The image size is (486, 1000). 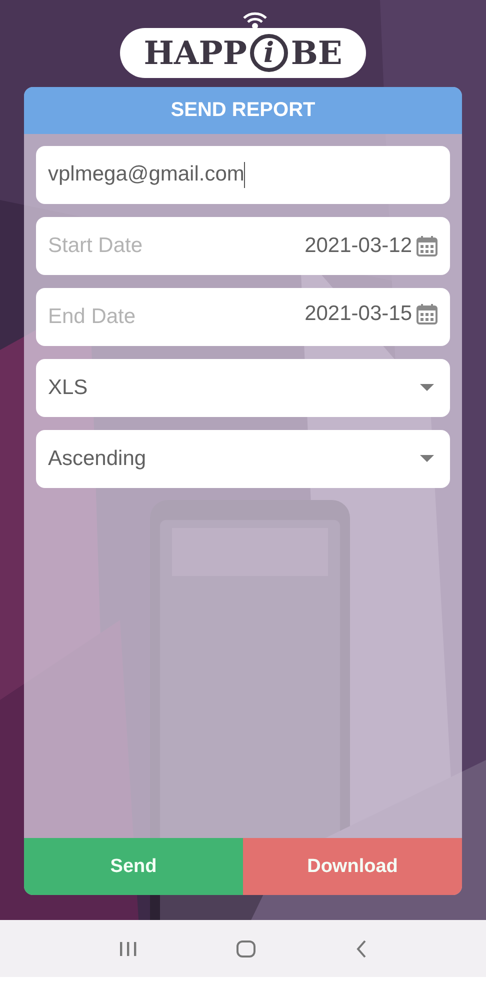 I want to click on logo-text: BE, so click(x=316, y=53).